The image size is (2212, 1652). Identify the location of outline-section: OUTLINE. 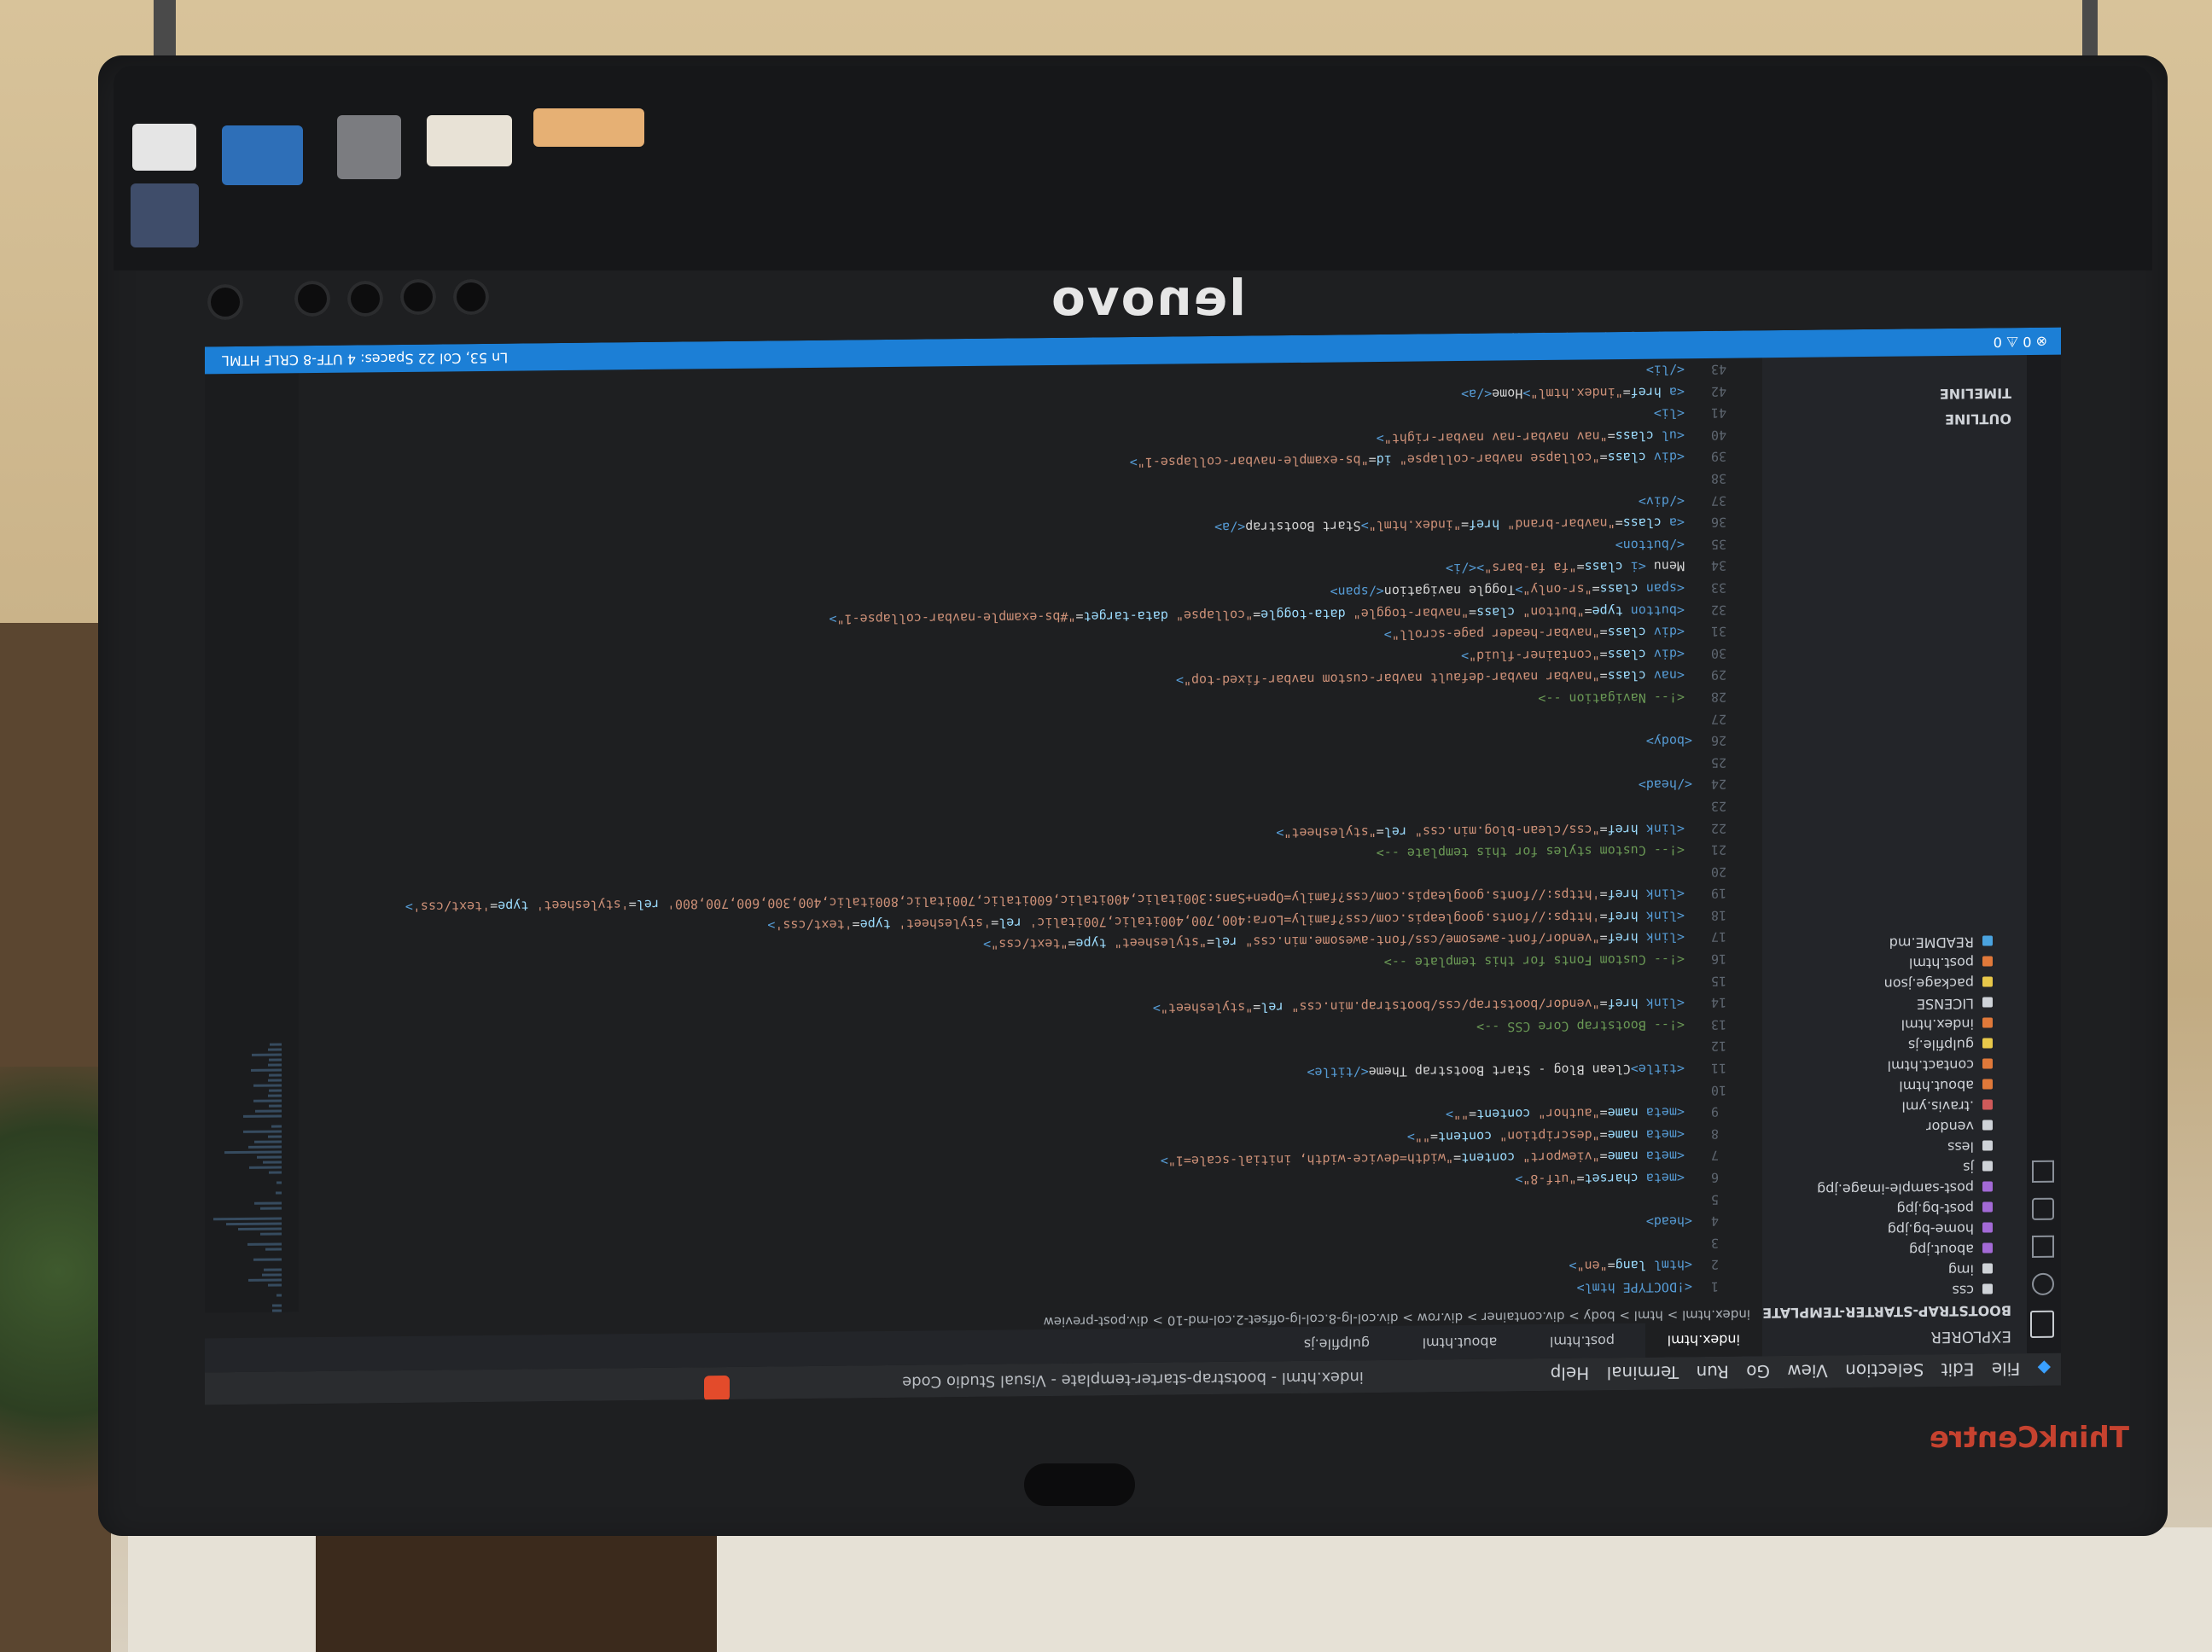
(1986, 417).